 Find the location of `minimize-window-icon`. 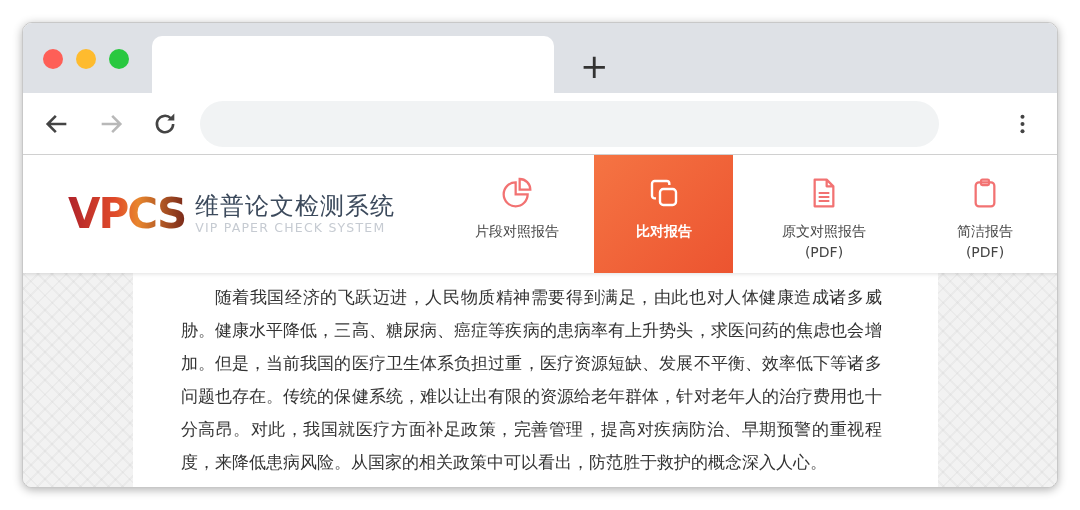

minimize-window-icon is located at coordinates (86, 59).